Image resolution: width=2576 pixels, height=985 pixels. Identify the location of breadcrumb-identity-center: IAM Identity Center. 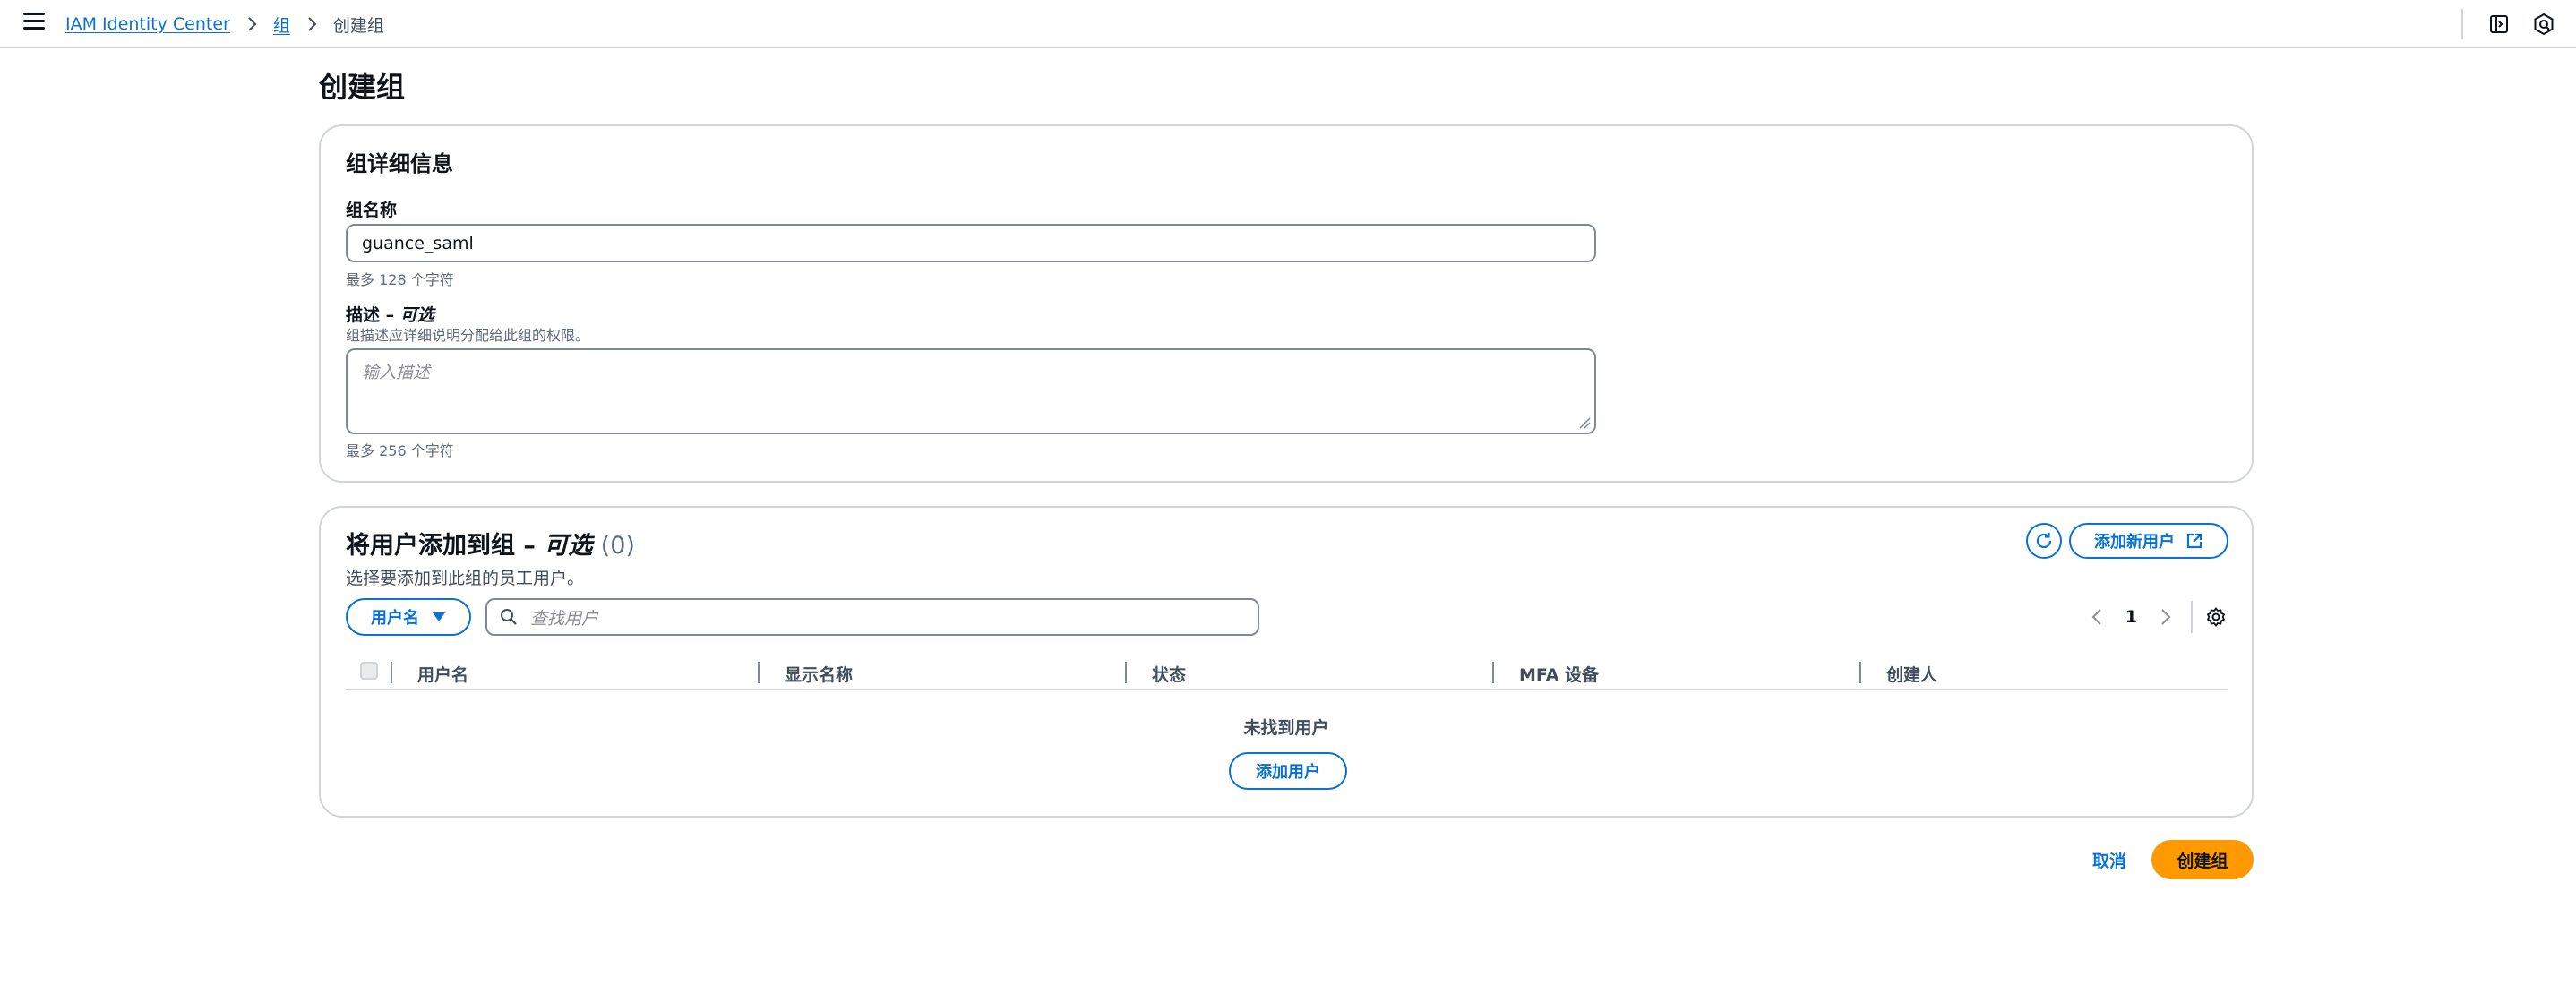
(147, 24).